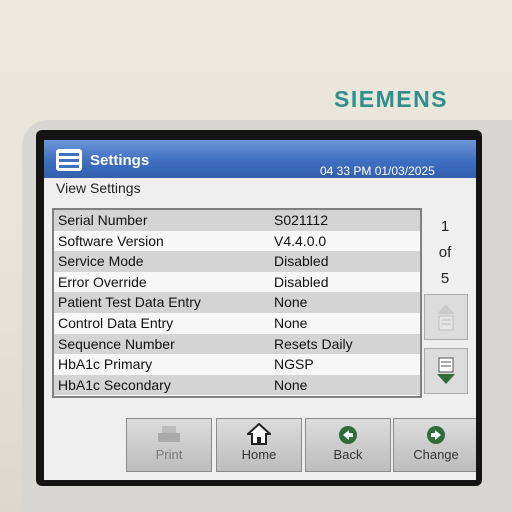 This screenshot has height=512, width=512. I want to click on page-total: 5, so click(445, 278).